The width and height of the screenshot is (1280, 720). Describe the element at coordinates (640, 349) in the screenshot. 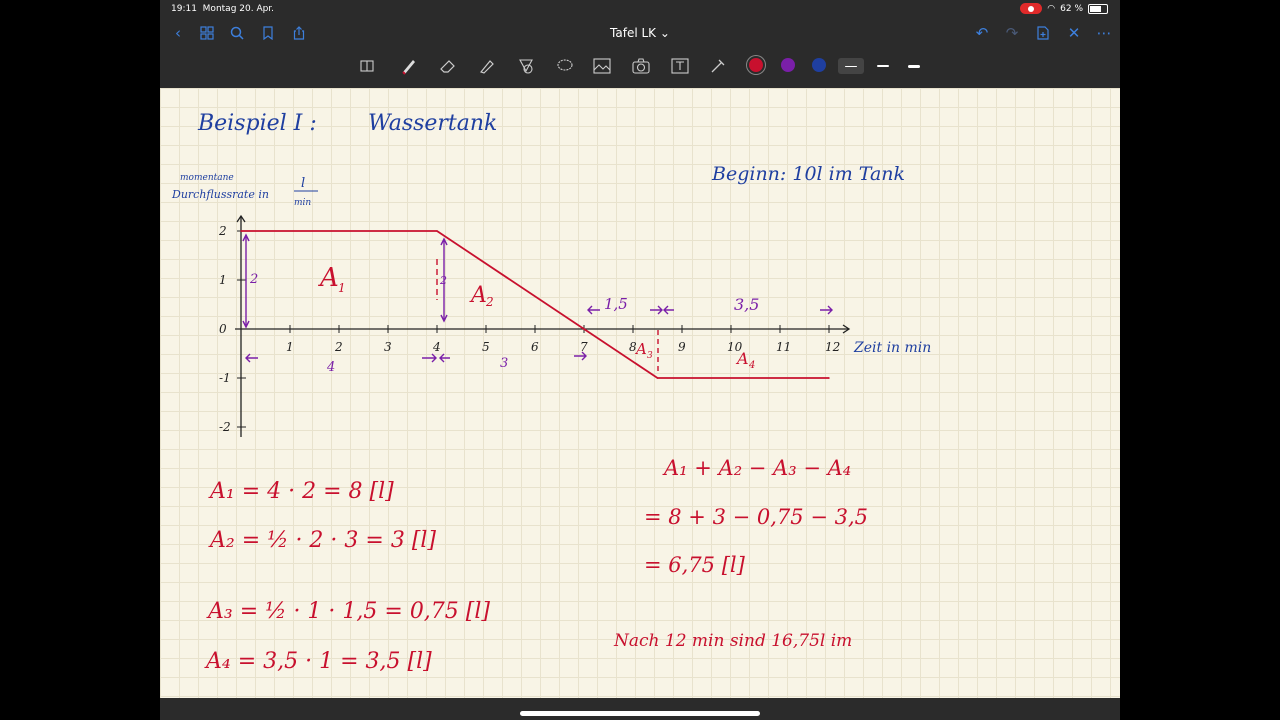

I see `area-a3-label: A` at that location.